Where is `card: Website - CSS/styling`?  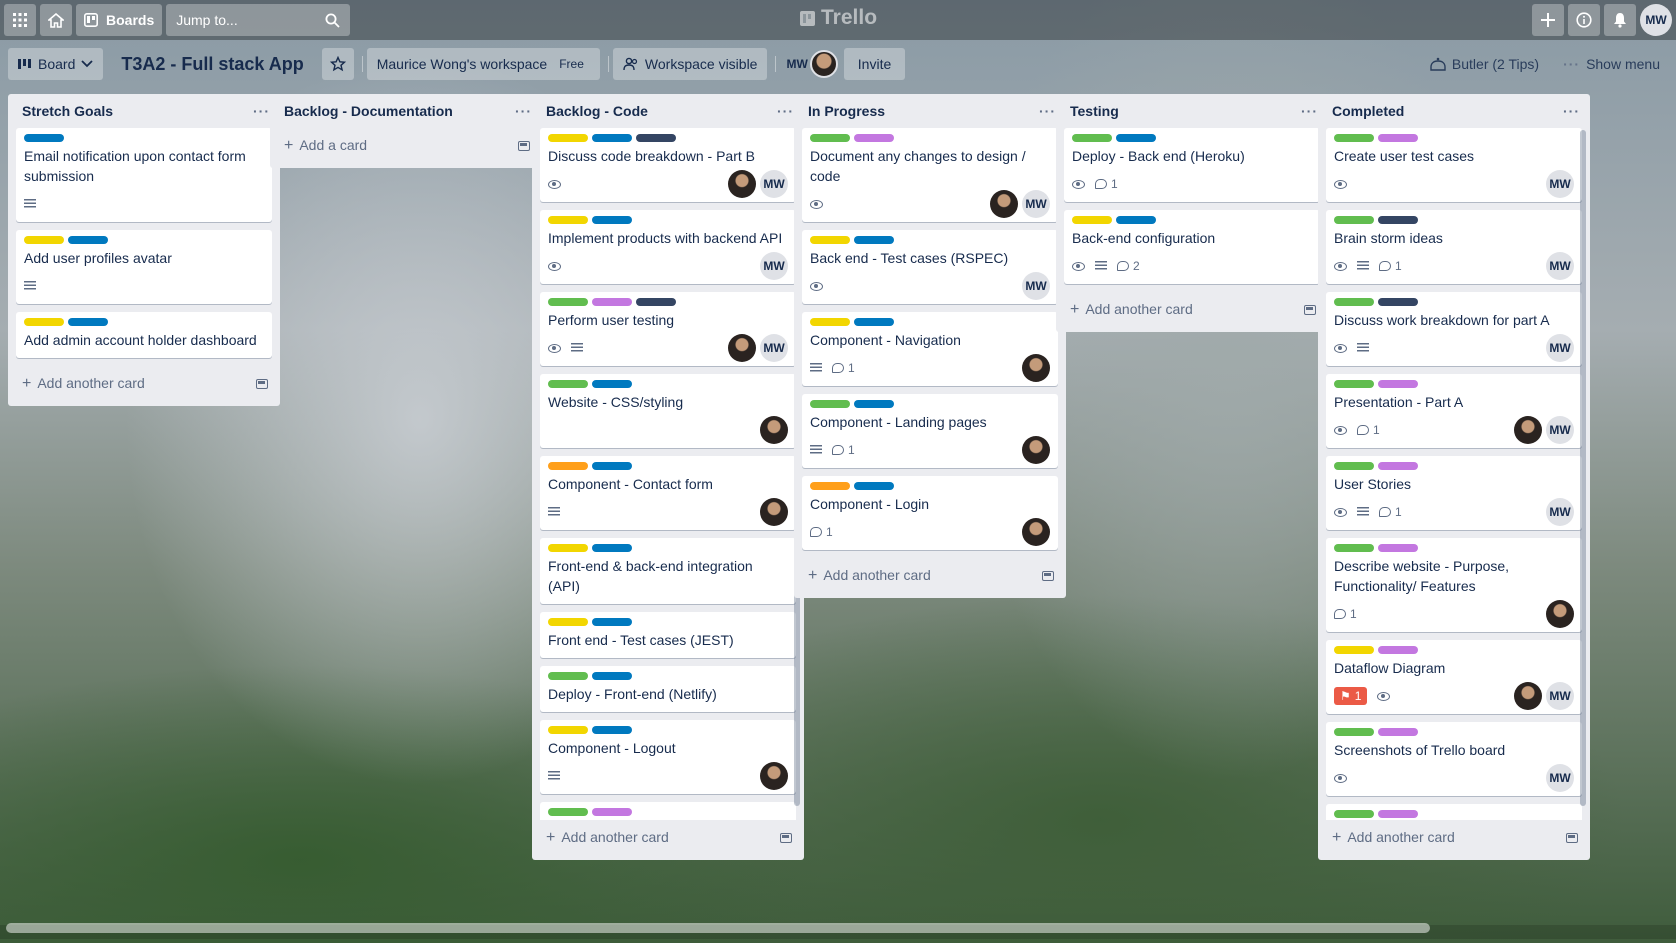
card: Website - CSS/styling is located at coordinates (668, 411).